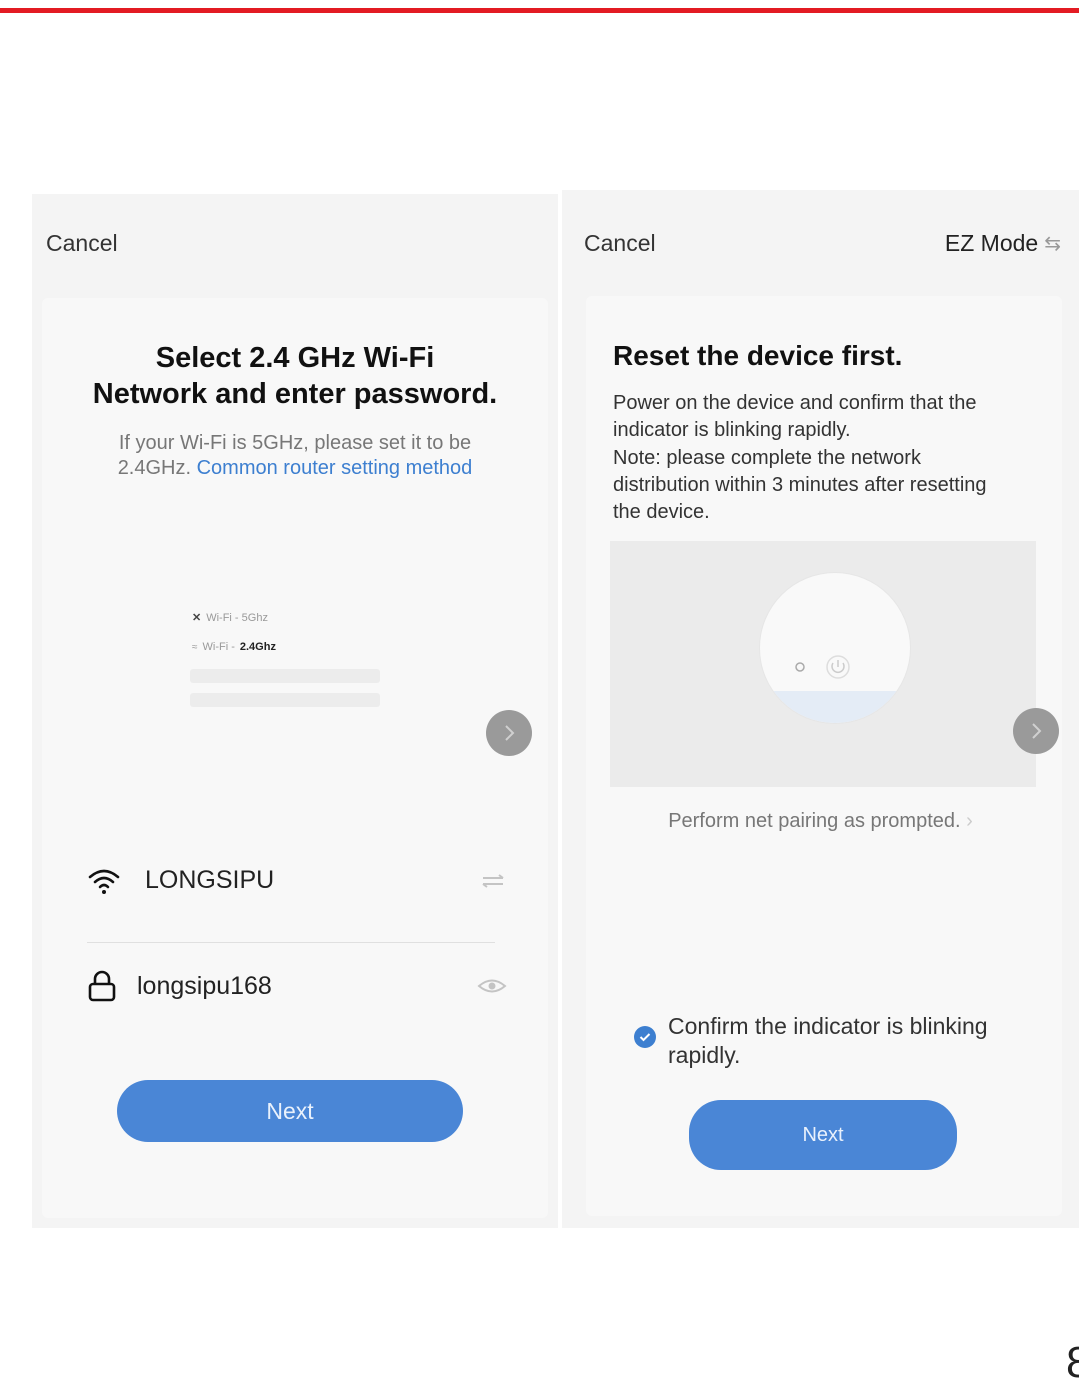 This screenshot has width=1079, height=1398. I want to click on page-title-line1: Select 2.4 GHz Wi-Fi, so click(295, 358).